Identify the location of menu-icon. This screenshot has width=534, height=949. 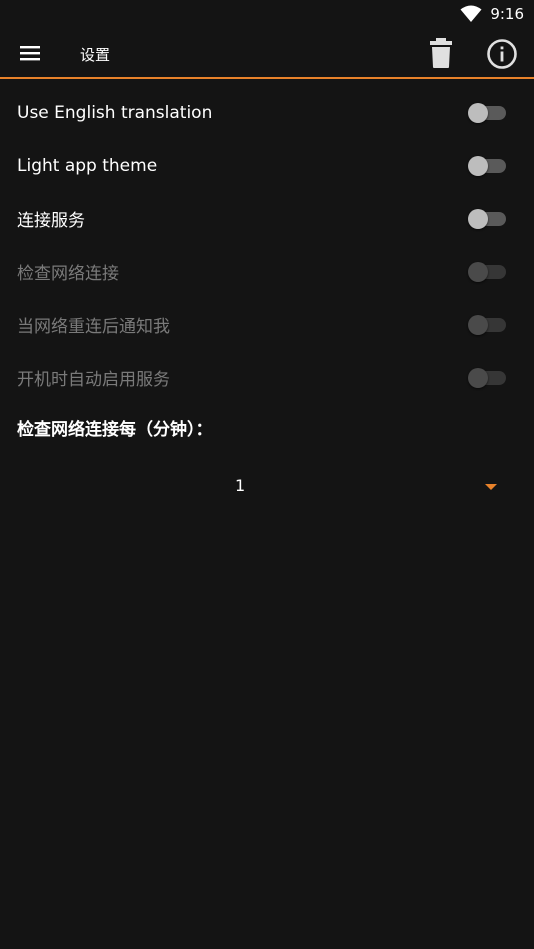
(30, 53).